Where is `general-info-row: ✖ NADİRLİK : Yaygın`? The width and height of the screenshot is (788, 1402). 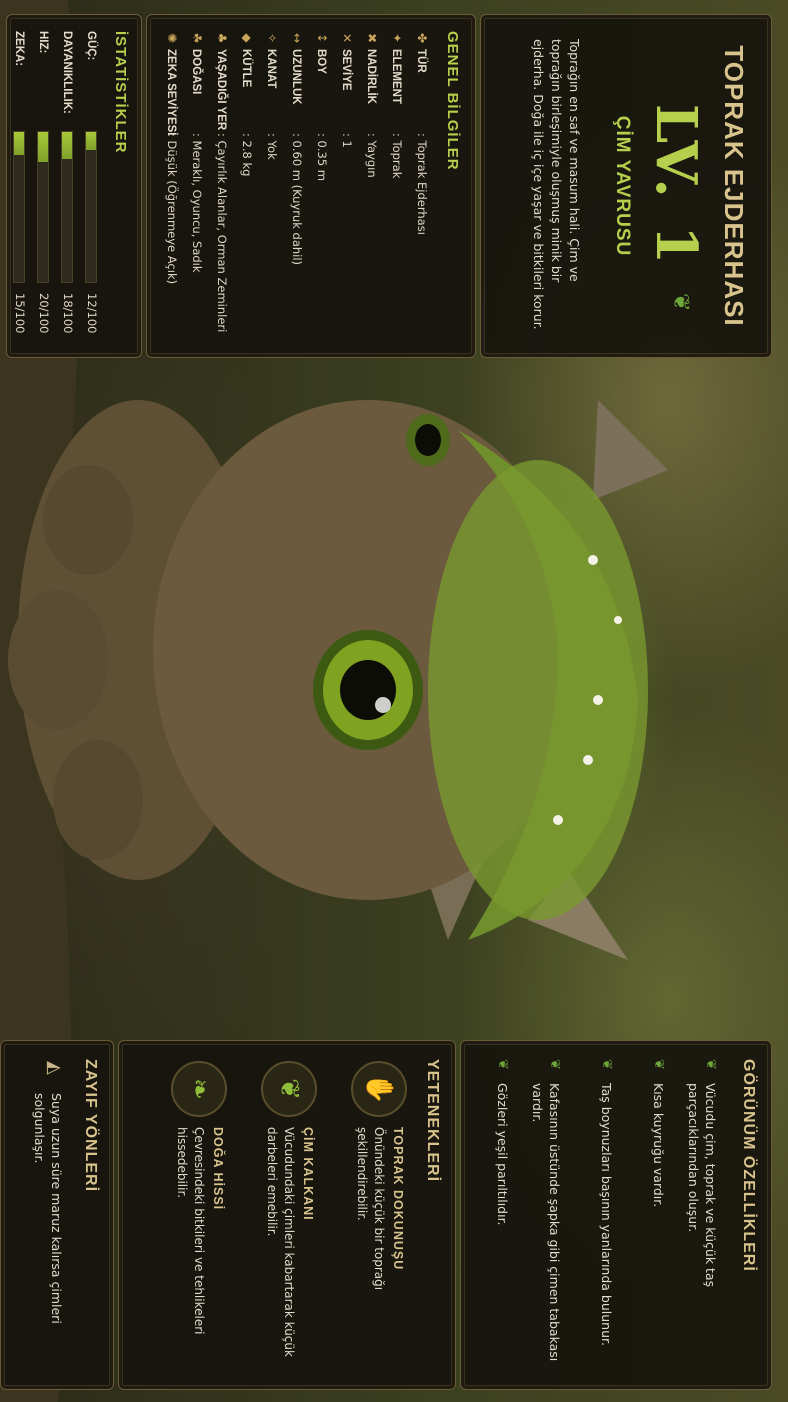
general-info-row: ✖ NADİRLİK : Yaygın is located at coordinates (372, 186).